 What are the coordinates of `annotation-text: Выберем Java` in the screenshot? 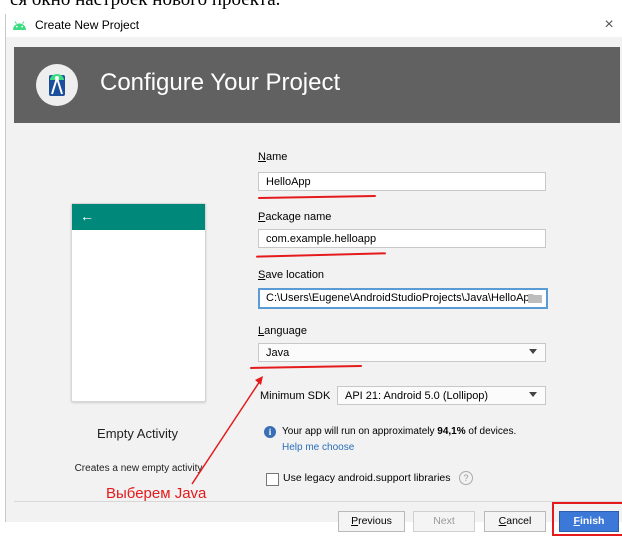 It's located at (156, 493).